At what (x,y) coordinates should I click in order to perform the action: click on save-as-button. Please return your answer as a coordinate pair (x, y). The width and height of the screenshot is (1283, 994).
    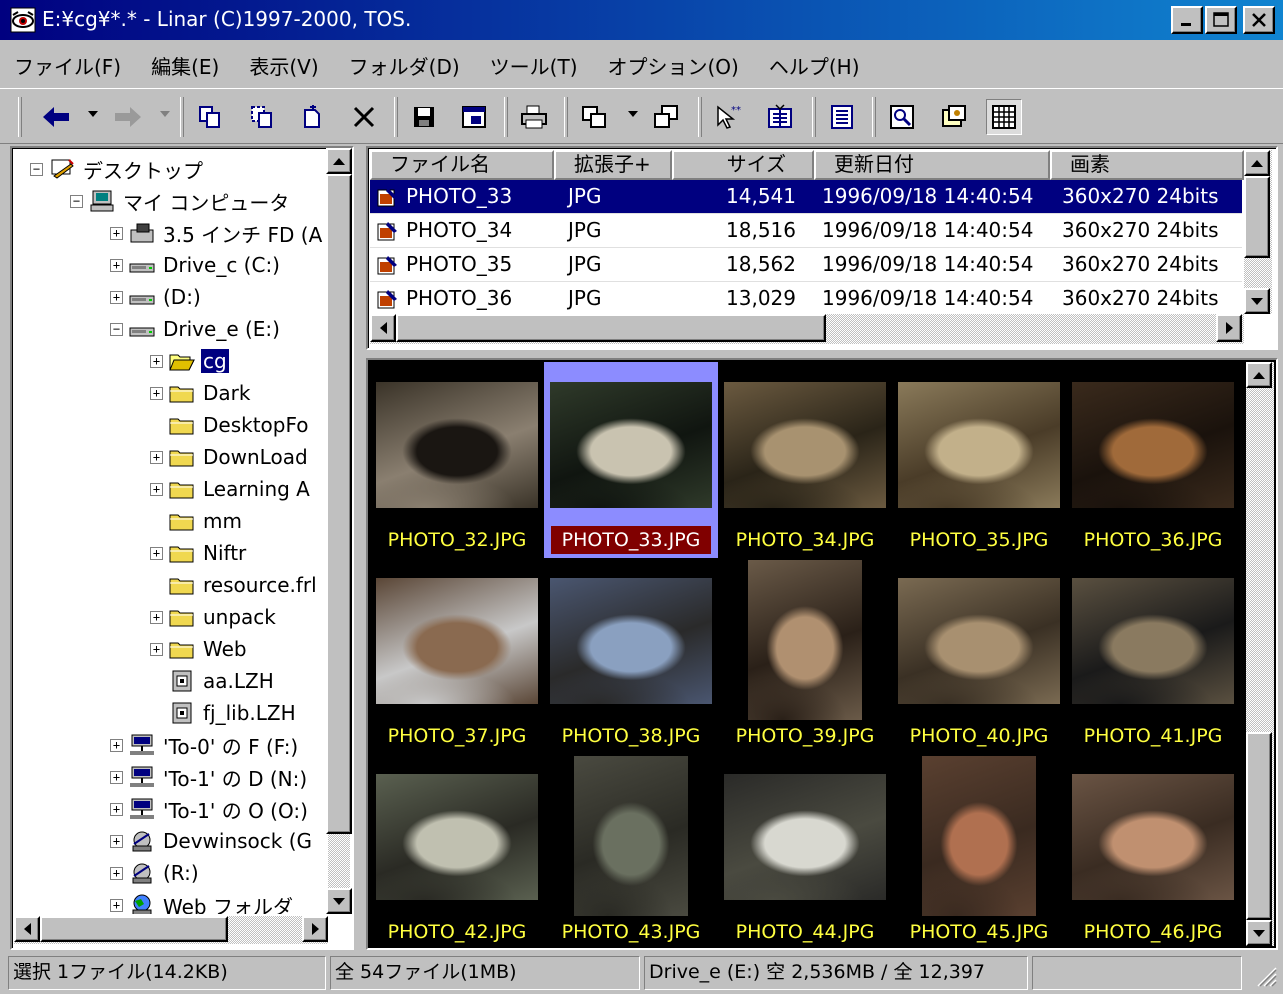
    Looking at the image, I should click on (474, 117).